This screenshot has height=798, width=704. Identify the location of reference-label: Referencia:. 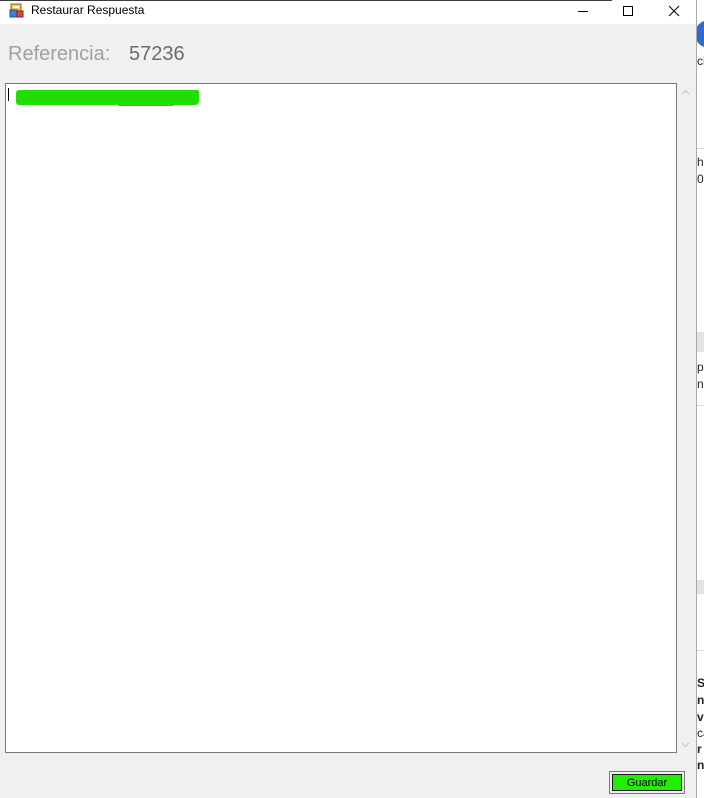
(59, 54).